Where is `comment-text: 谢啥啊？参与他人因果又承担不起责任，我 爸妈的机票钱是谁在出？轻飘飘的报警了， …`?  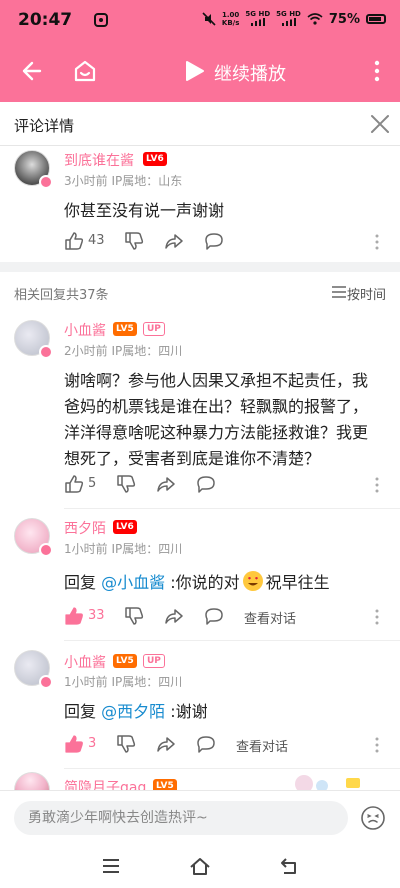 comment-text: 谢啥啊？参与他人因果又承担不起责任，我 爸妈的机票钱是谁在出？轻飘飘的报警了， … is located at coordinates (229, 420).